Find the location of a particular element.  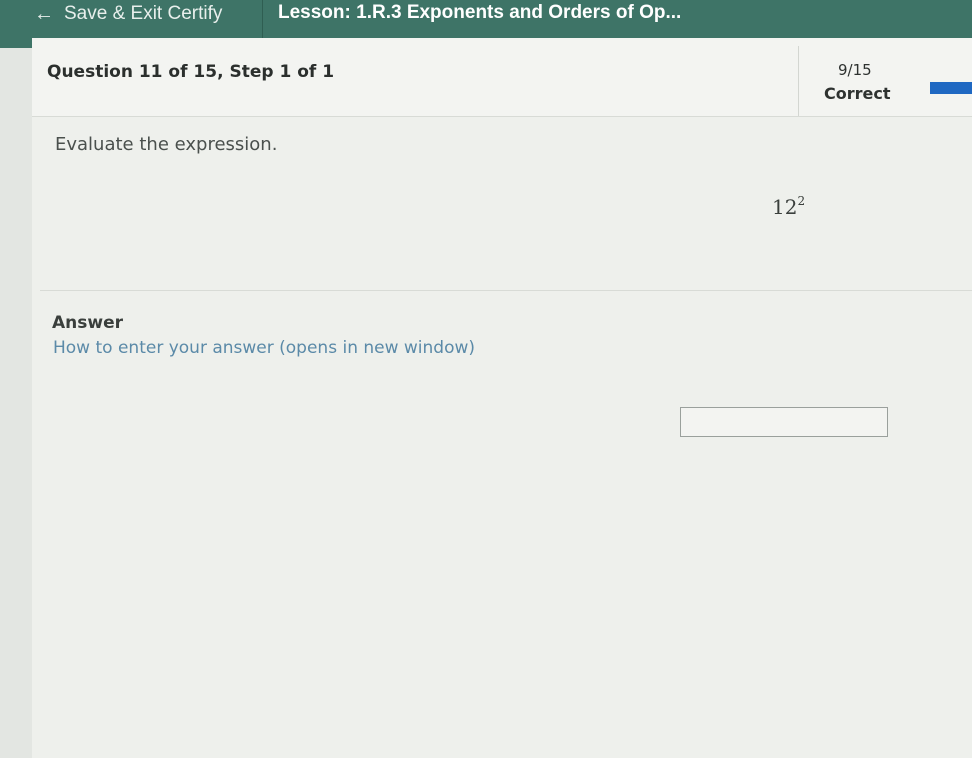

math-expression: 122 is located at coordinates (788, 206).